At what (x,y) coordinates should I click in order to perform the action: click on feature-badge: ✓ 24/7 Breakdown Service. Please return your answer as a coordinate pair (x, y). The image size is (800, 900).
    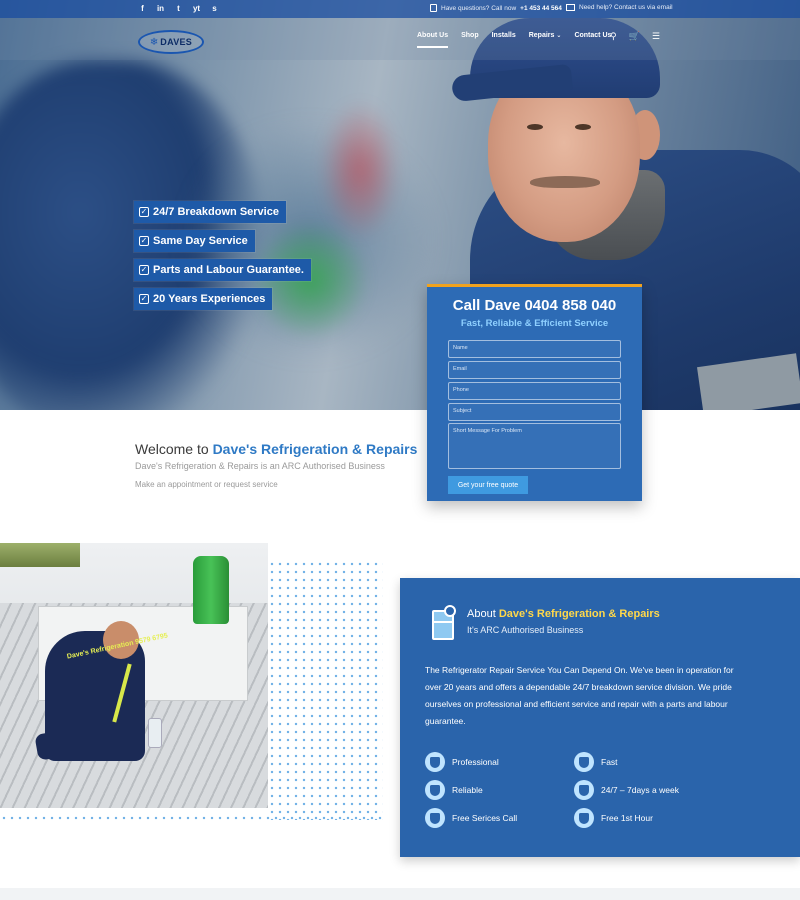
    Looking at the image, I should click on (210, 212).